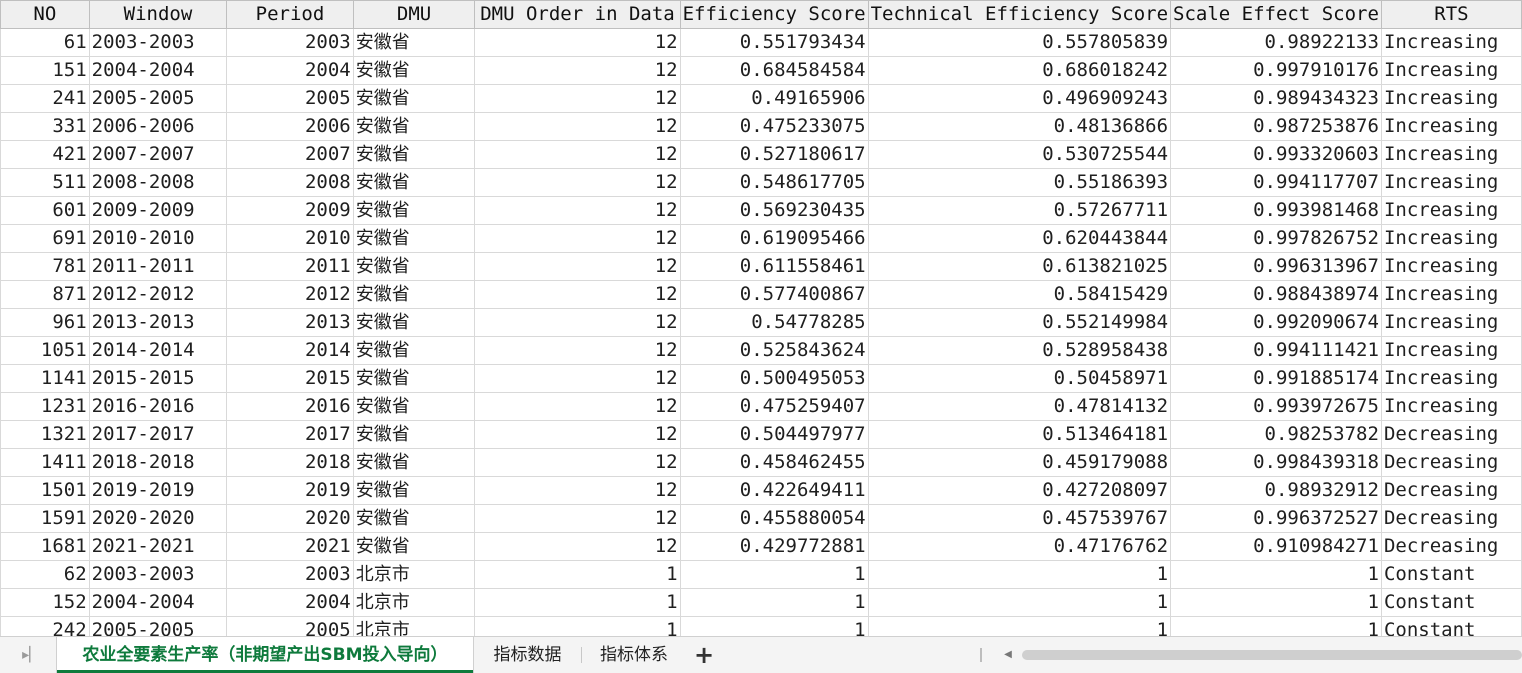 The image size is (1522, 673). What do you see at coordinates (1276, 154) in the screenshot?
I see `col-scale-effect-score-cell: 0.993320603` at bounding box center [1276, 154].